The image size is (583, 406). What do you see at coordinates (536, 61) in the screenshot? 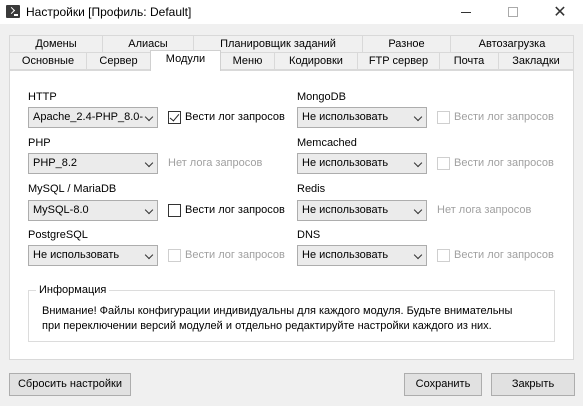
I see `tab-bookmarks: Закладки` at bounding box center [536, 61].